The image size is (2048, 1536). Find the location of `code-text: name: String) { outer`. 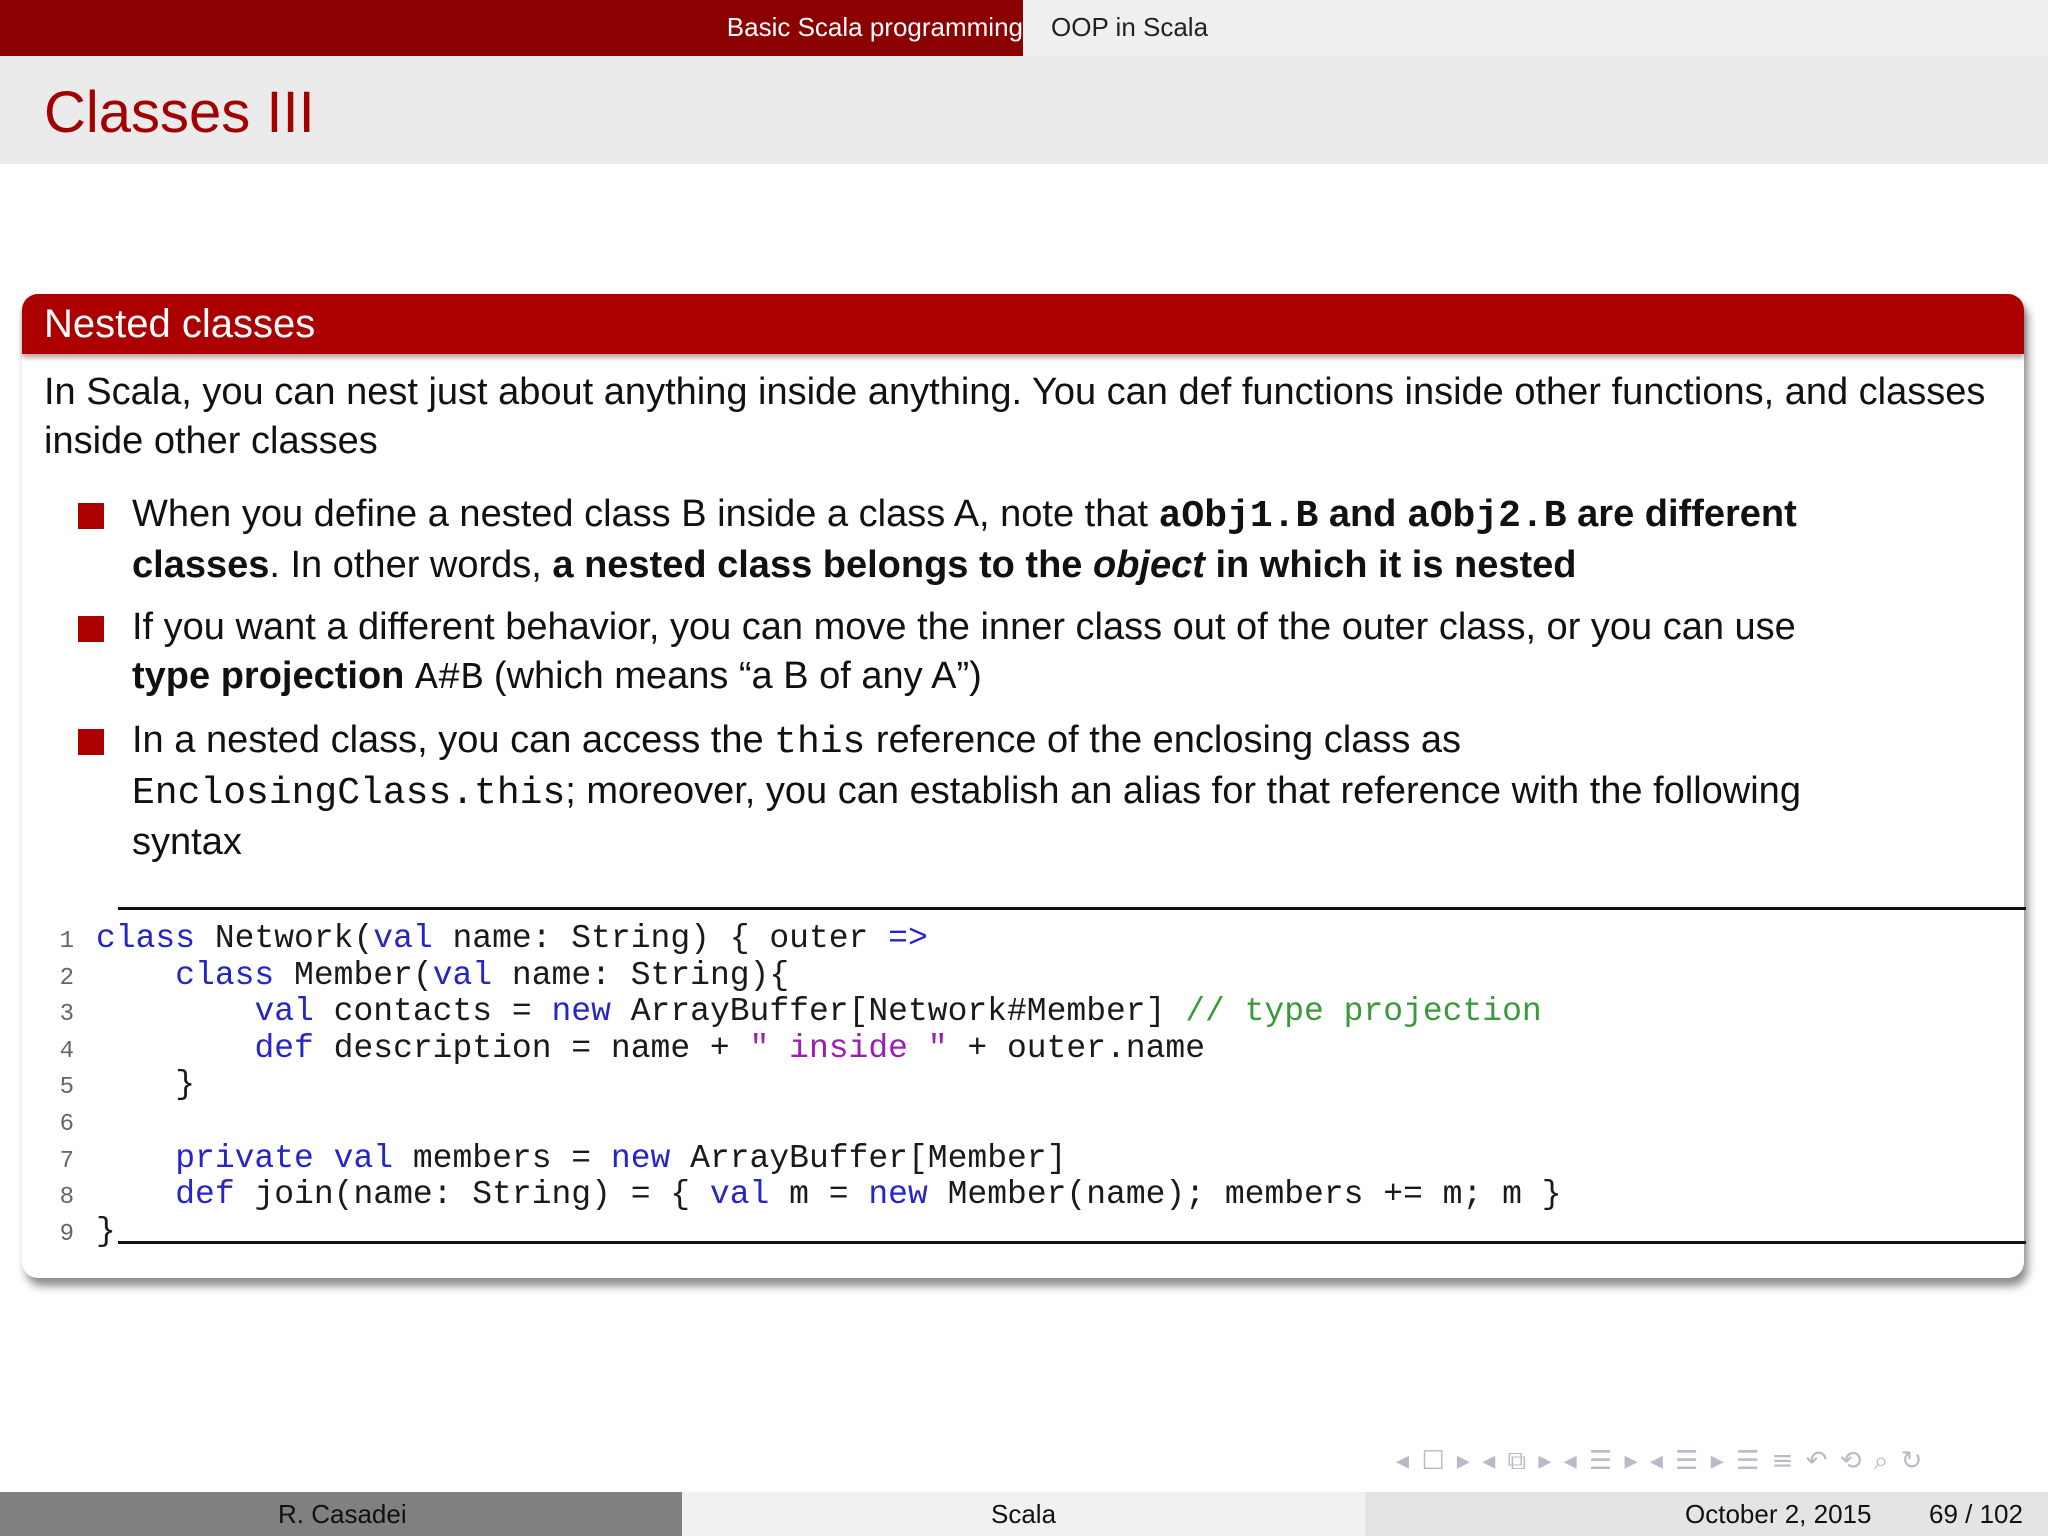

code-text: name: String) { outer is located at coordinates (660, 938).